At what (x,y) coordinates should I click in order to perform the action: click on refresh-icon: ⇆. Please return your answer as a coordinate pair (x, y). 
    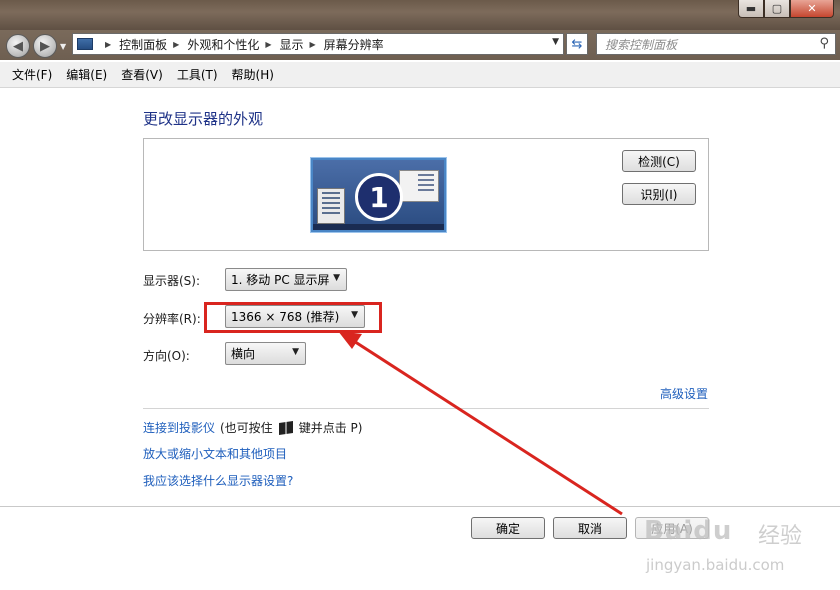
    Looking at the image, I should click on (577, 44).